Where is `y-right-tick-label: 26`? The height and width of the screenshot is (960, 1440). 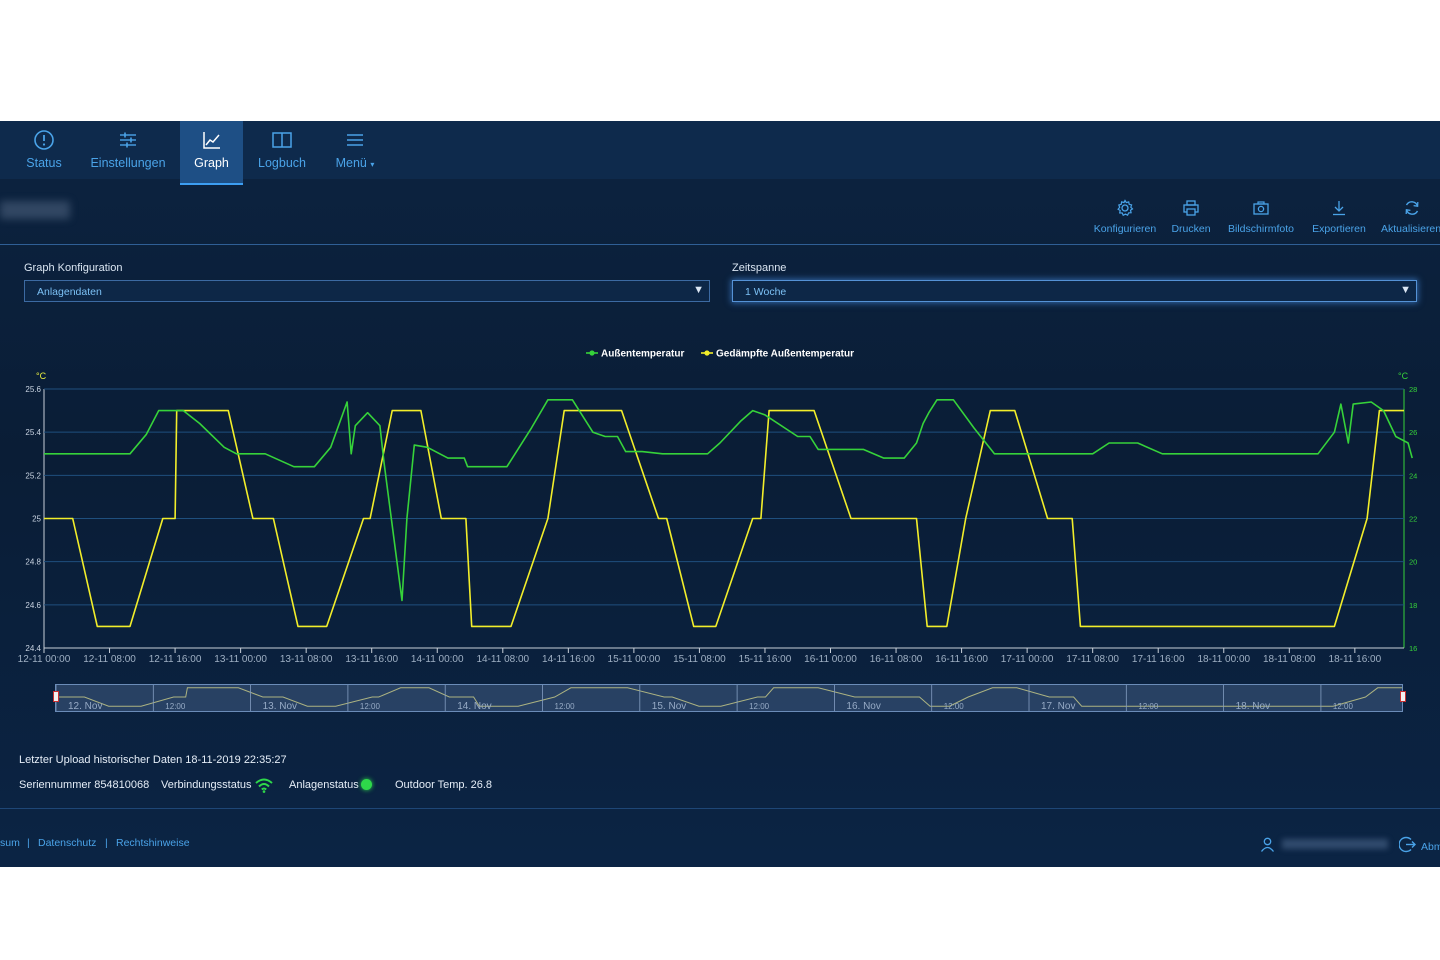
y-right-tick-label: 26 is located at coordinates (1413, 432).